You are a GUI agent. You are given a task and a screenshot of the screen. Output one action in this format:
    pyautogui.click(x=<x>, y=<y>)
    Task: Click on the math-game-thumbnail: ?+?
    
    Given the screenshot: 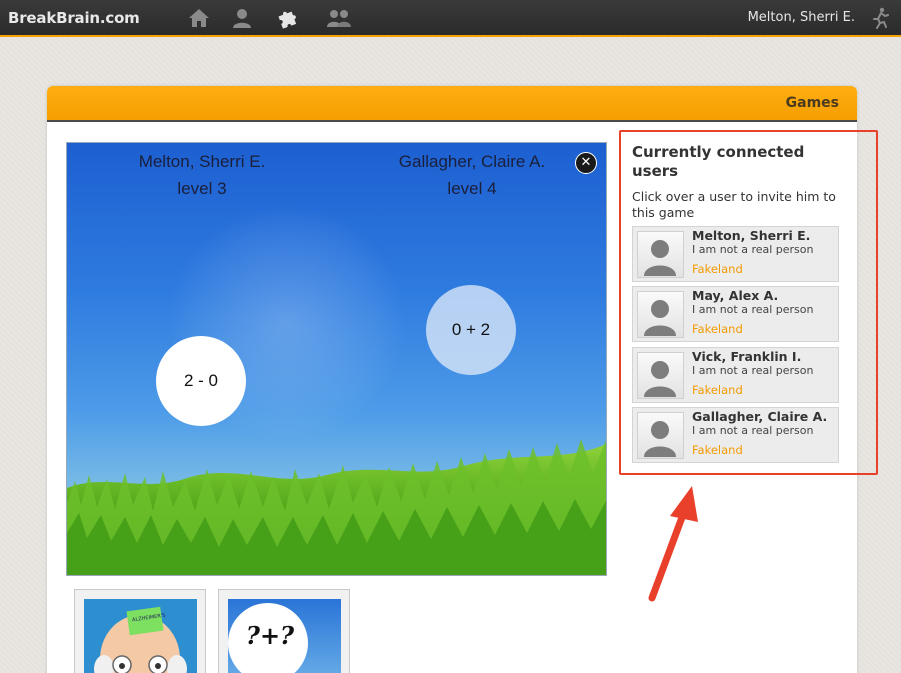 What is the action you would take?
    pyautogui.click(x=284, y=631)
    